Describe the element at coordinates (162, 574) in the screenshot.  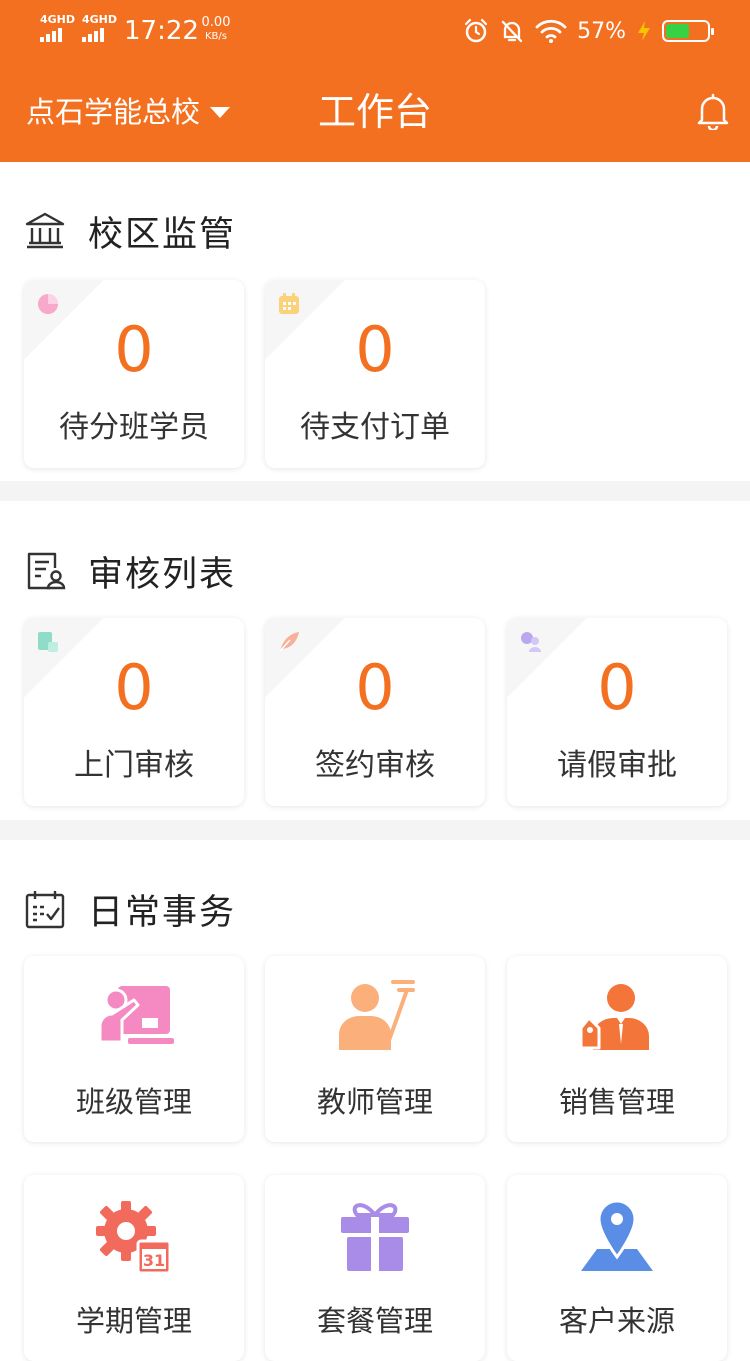
I see `section-review-title: 审核列表` at that location.